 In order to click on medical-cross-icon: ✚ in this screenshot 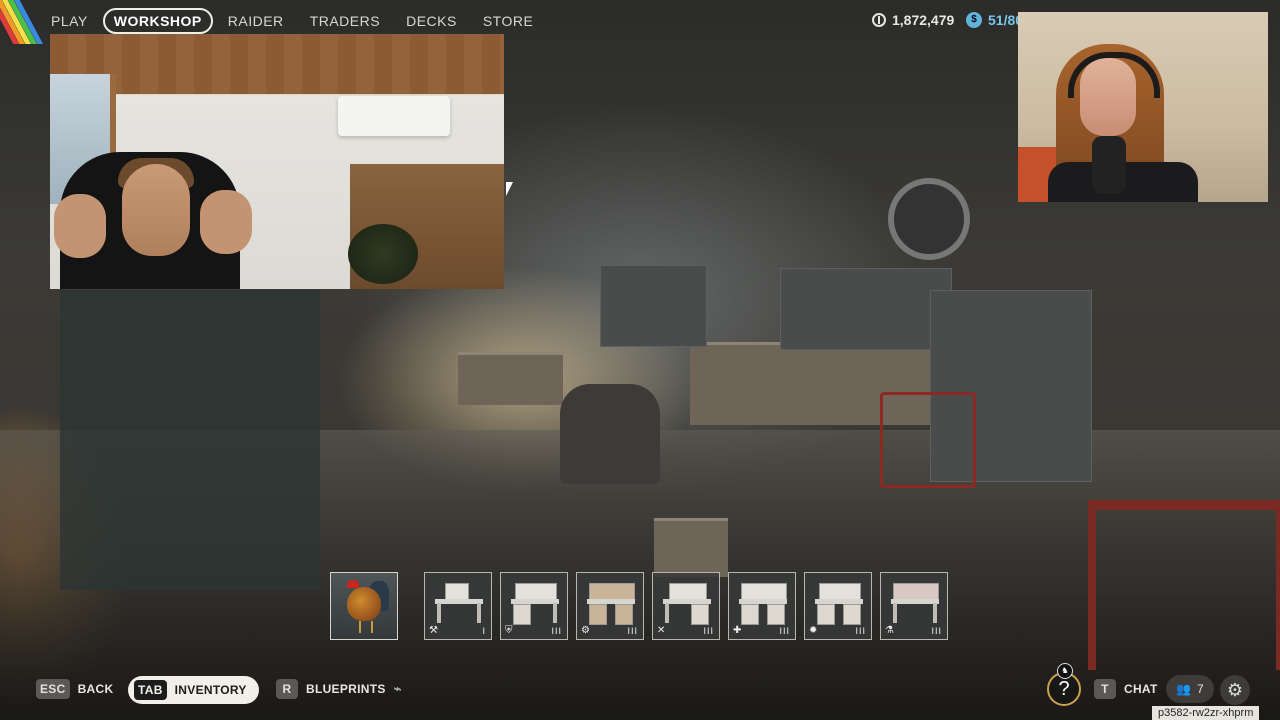, I will do `click(737, 630)`.